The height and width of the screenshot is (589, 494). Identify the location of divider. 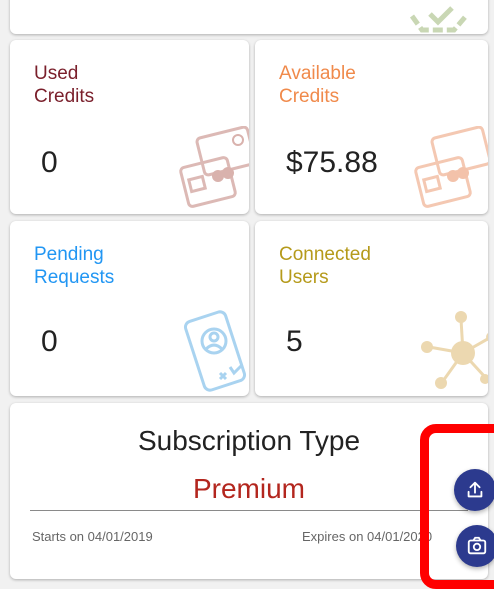
(249, 510).